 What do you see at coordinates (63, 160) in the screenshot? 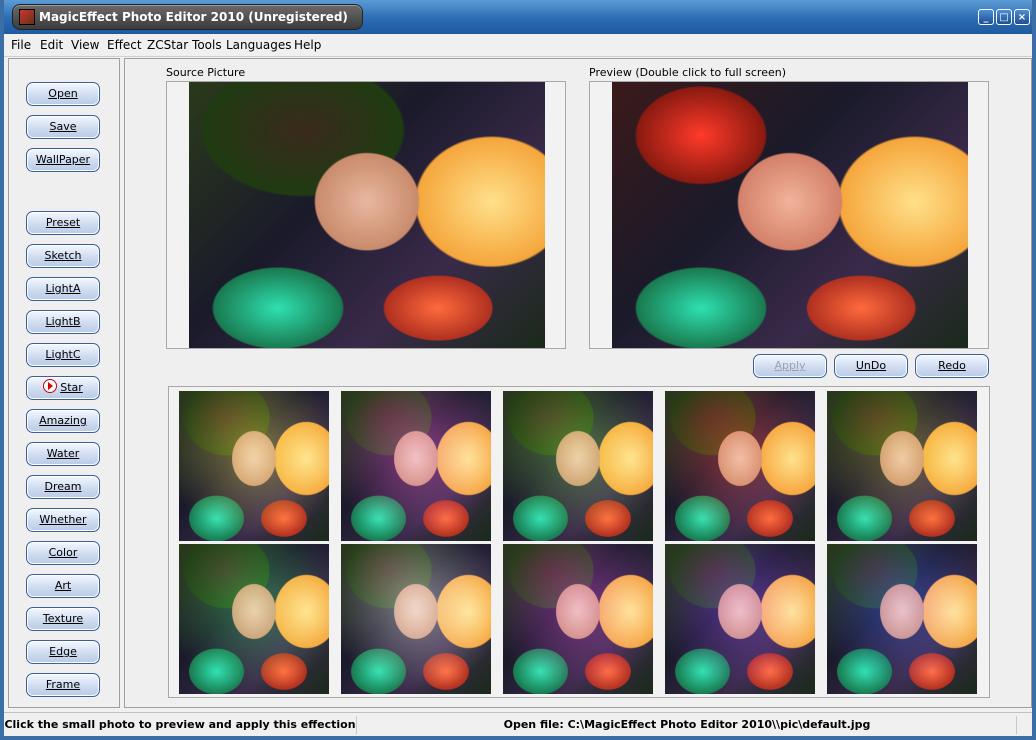
I see `wallpaper-button: WallPaper` at bounding box center [63, 160].